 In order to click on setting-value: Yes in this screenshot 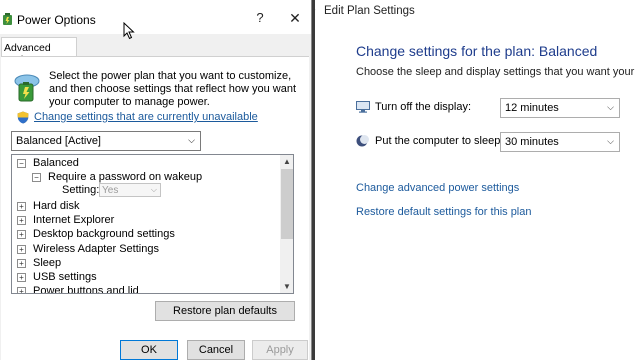, I will do `click(110, 190)`.